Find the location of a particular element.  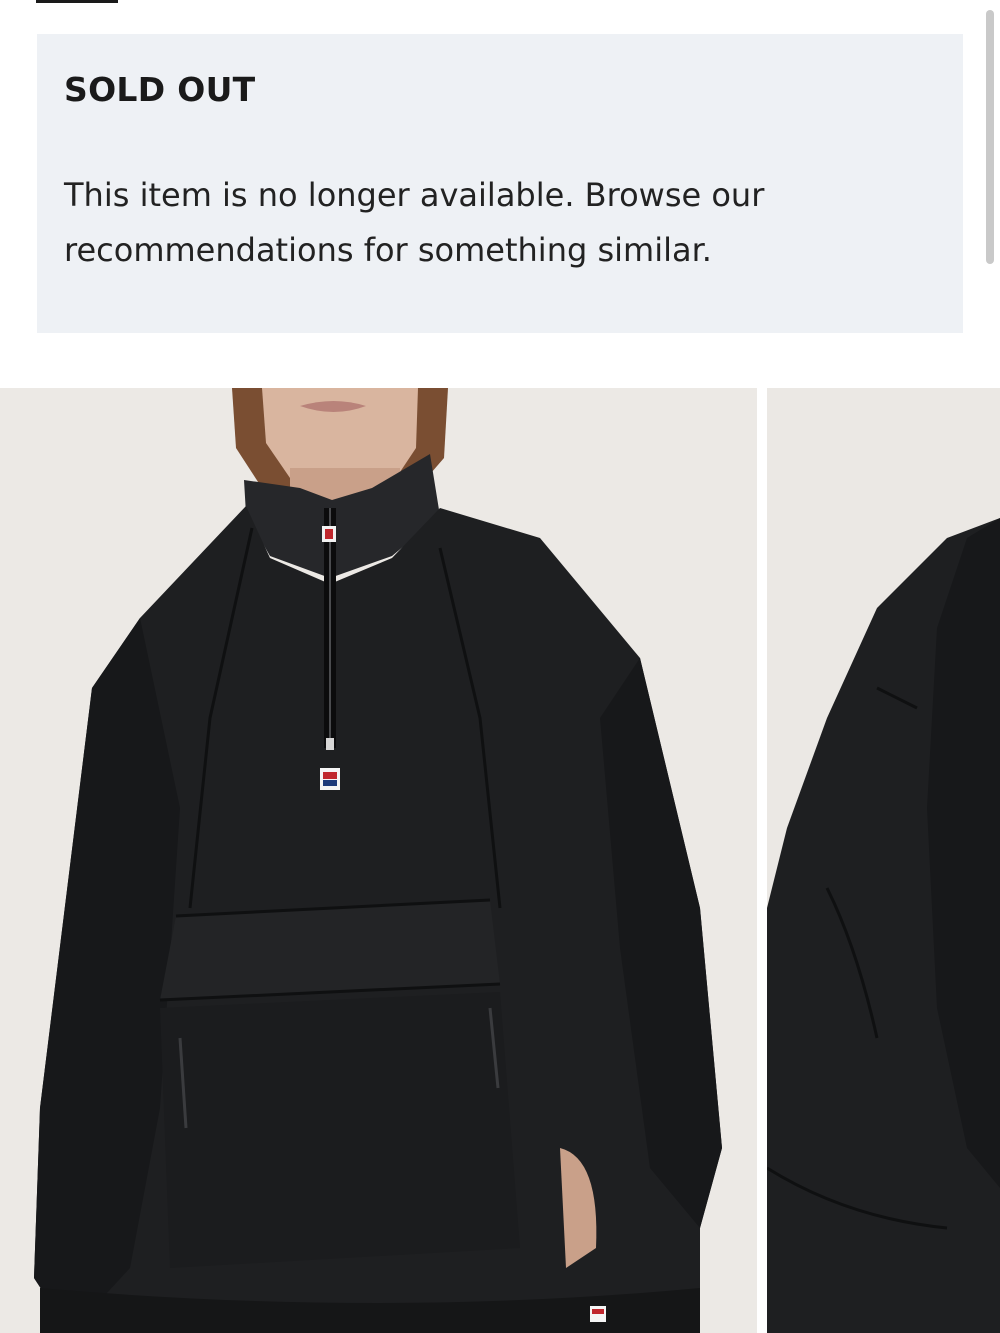

page-scrollbar is located at coordinates (990, 135).